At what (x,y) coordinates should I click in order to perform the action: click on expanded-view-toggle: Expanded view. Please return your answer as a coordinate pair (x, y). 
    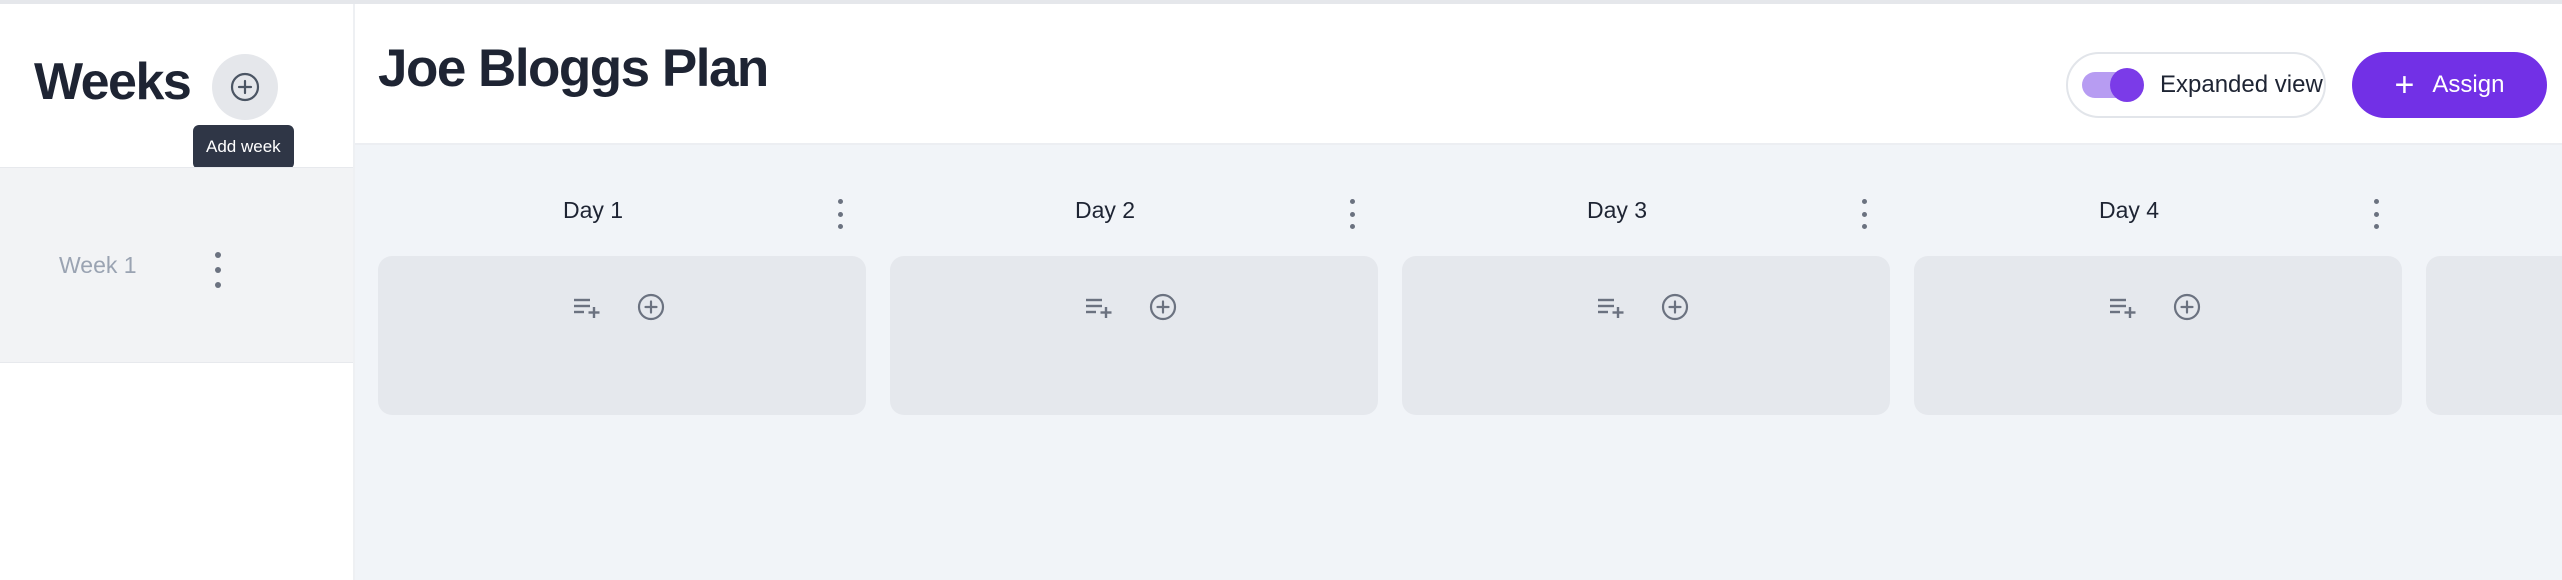
    Looking at the image, I should click on (2196, 85).